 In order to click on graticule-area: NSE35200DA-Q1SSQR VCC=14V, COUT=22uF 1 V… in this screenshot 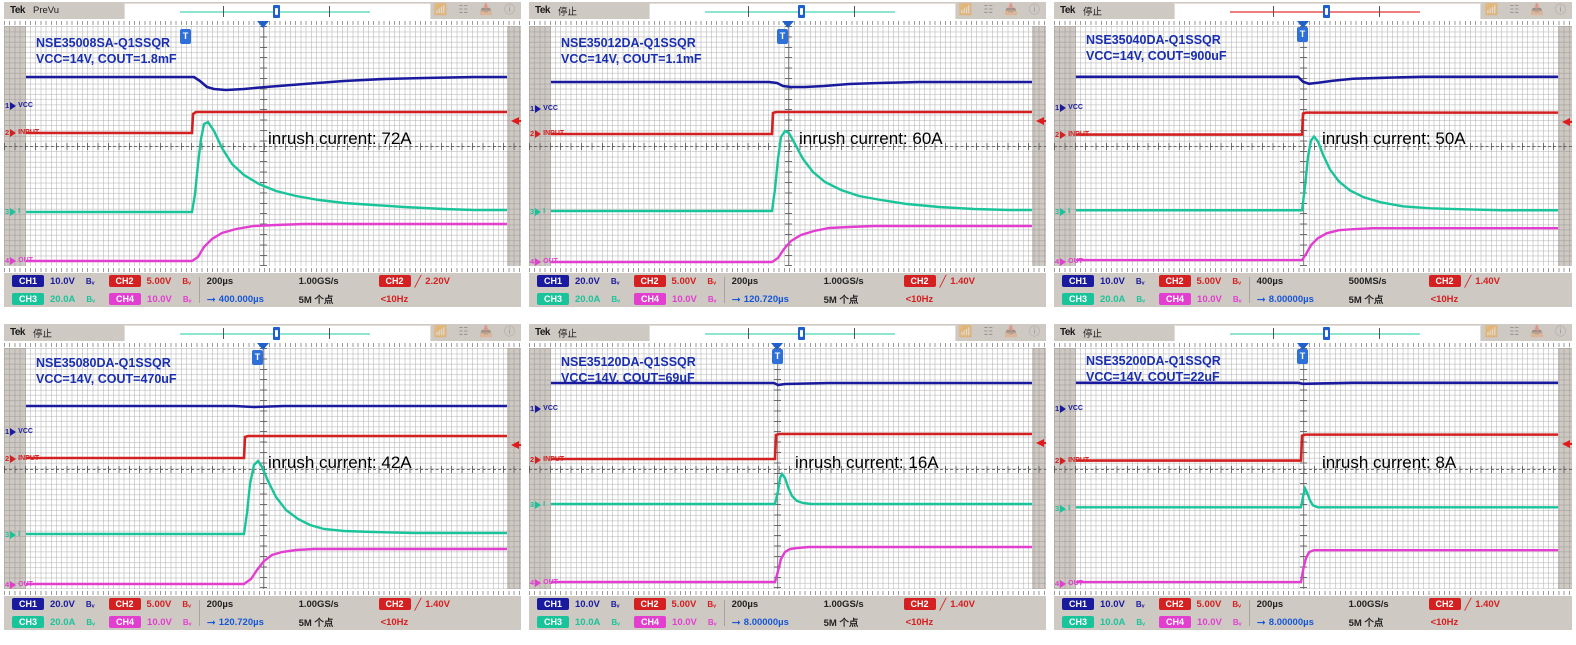, I will do `click(1313, 468)`.